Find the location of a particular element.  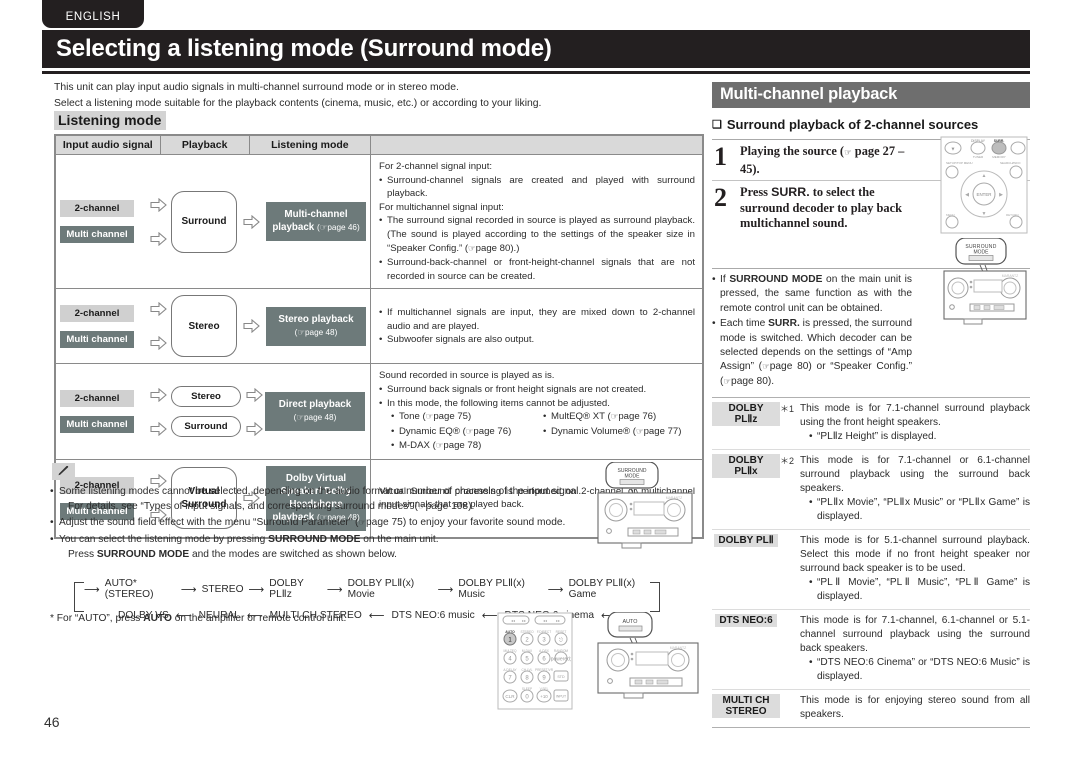

svg-text: ENTER is located at coordinates (984, 194).